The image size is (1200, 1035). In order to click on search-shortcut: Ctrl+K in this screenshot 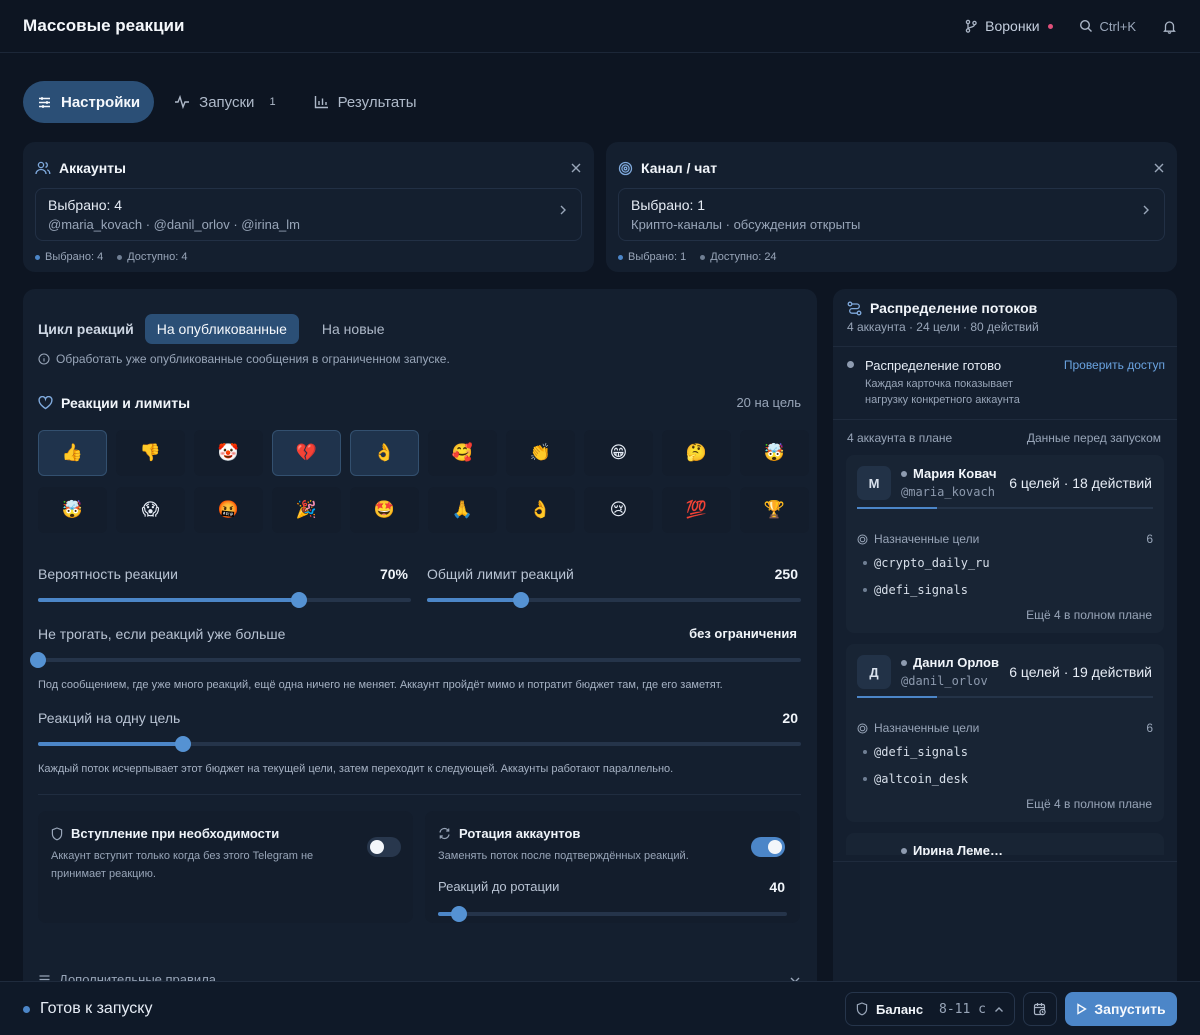, I will do `click(1117, 26)`.